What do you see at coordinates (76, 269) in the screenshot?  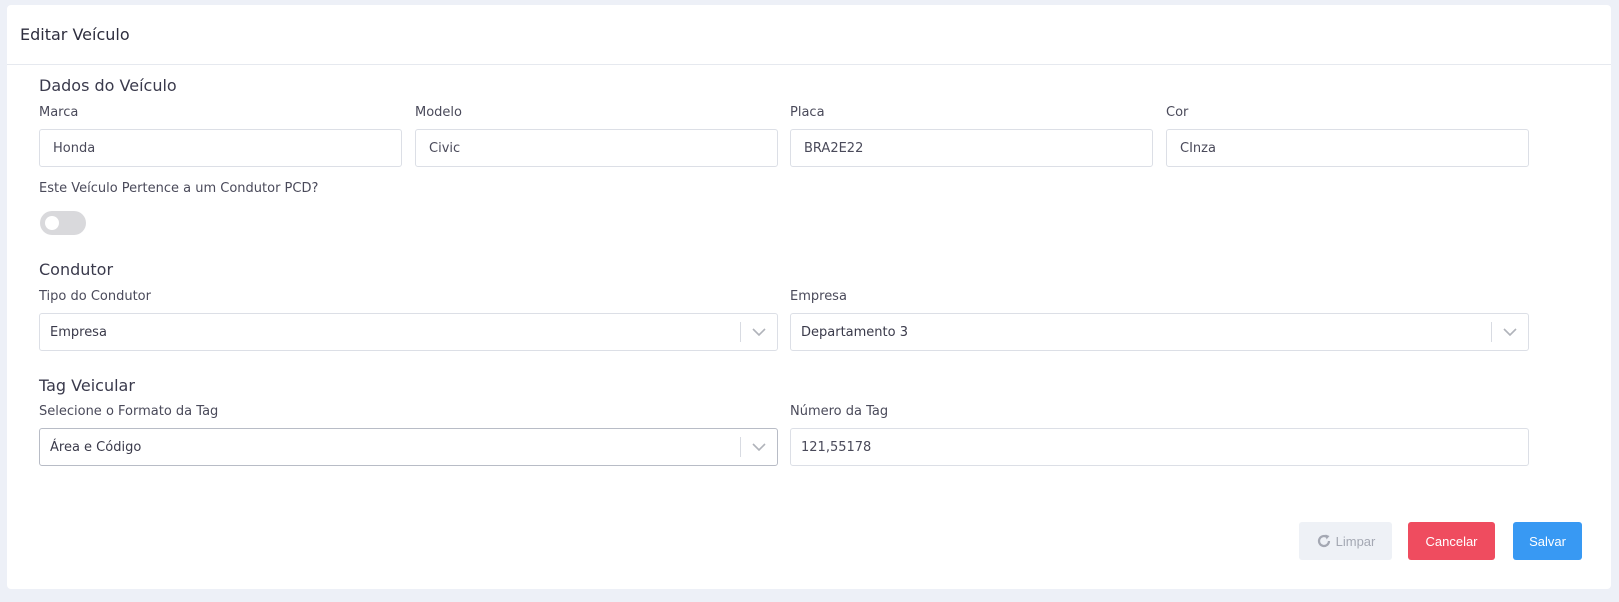 I see `driver-section-title: Condutor` at bounding box center [76, 269].